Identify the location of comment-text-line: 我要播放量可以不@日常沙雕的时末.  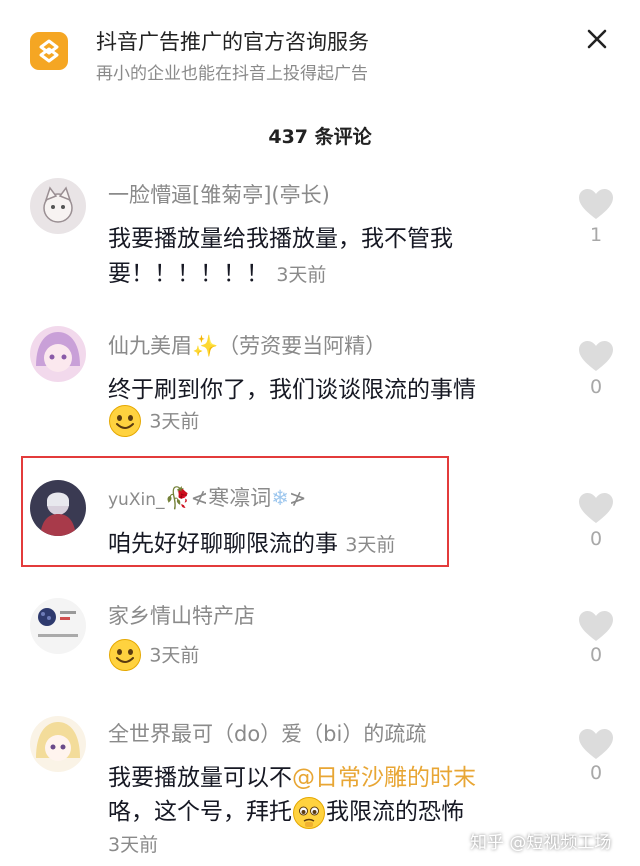
(292, 775).